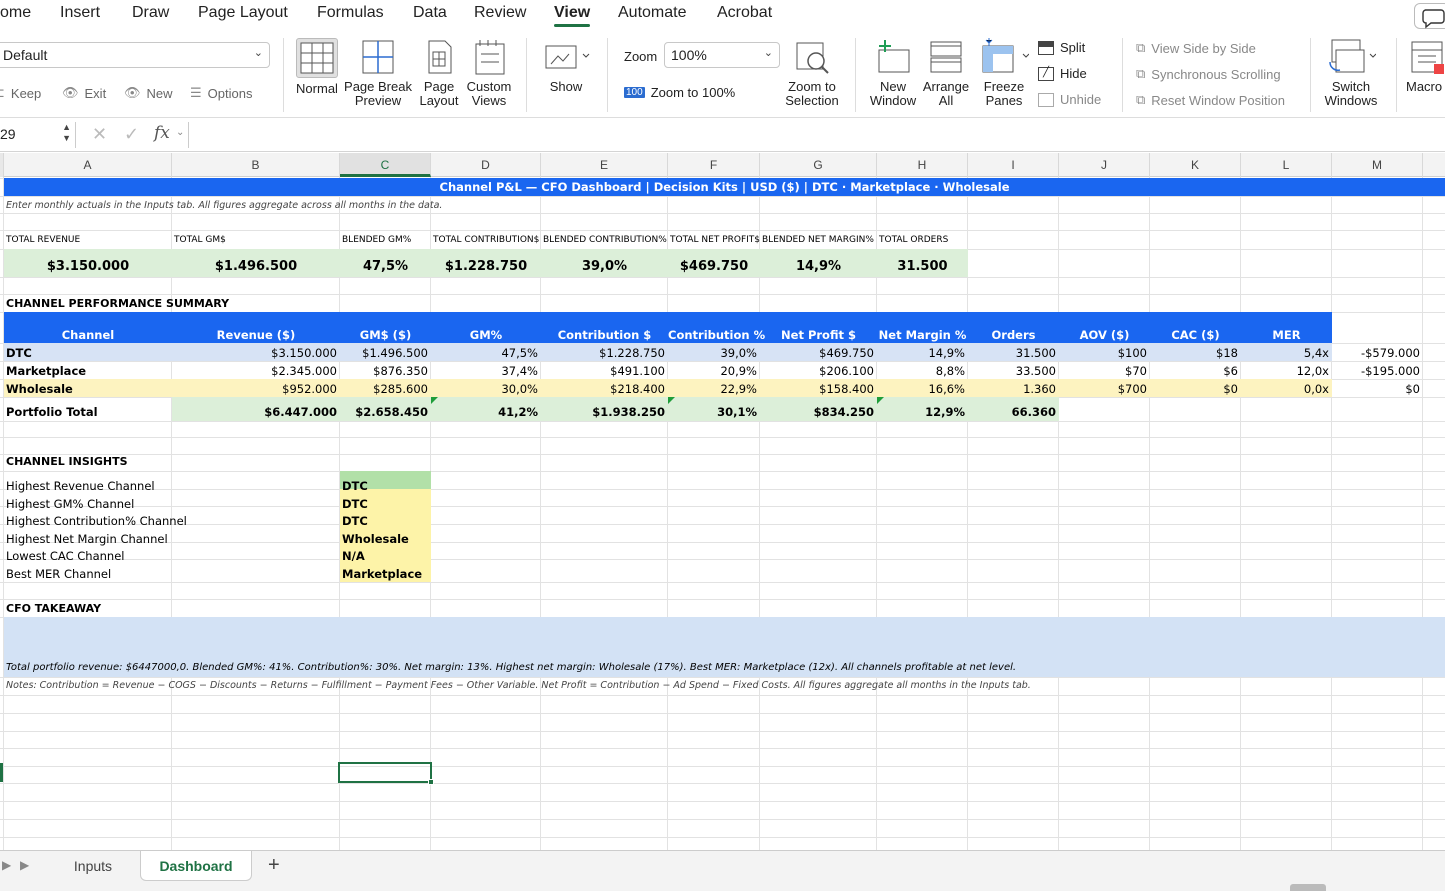 The width and height of the screenshot is (1445, 891). I want to click on tab-formulas: Formulas, so click(350, 13).